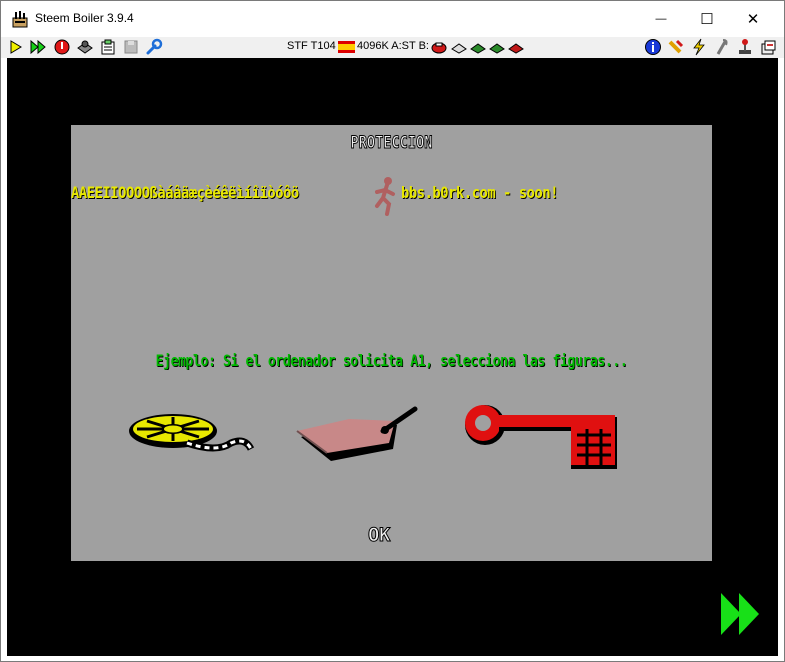 The width and height of the screenshot is (785, 662). What do you see at coordinates (192, 433) in the screenshot?
I see `film-reel-icon` at bounding box center [192, 433].